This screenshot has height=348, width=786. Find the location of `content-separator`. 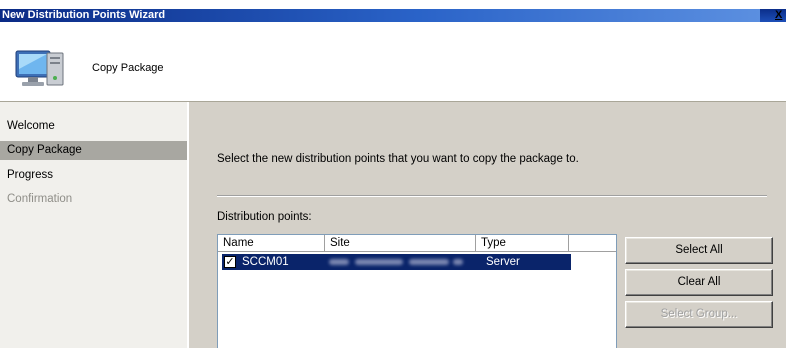

content-separator is located at coordinates (492, 196).